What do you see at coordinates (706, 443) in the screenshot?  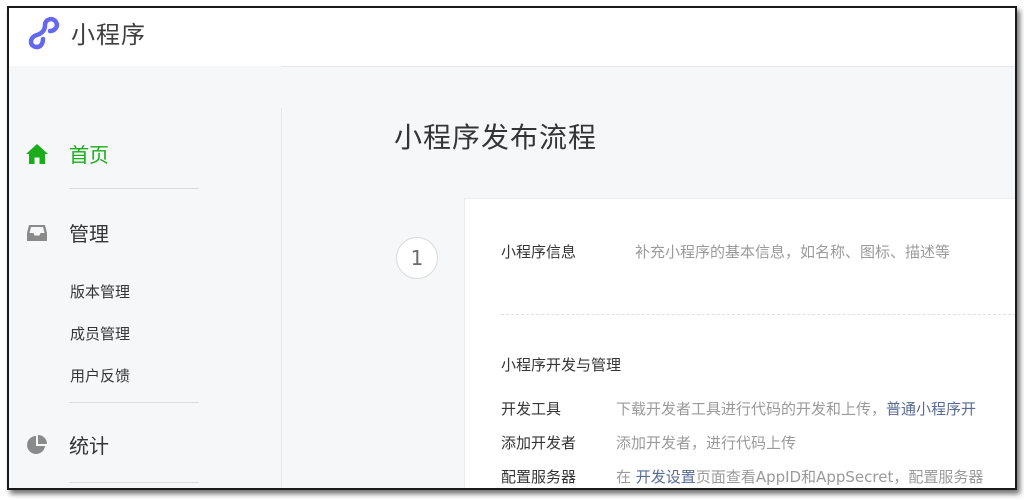 I see `add-developer-description: 添加开发者，进行代码上传` at bounding box center [706, 443].